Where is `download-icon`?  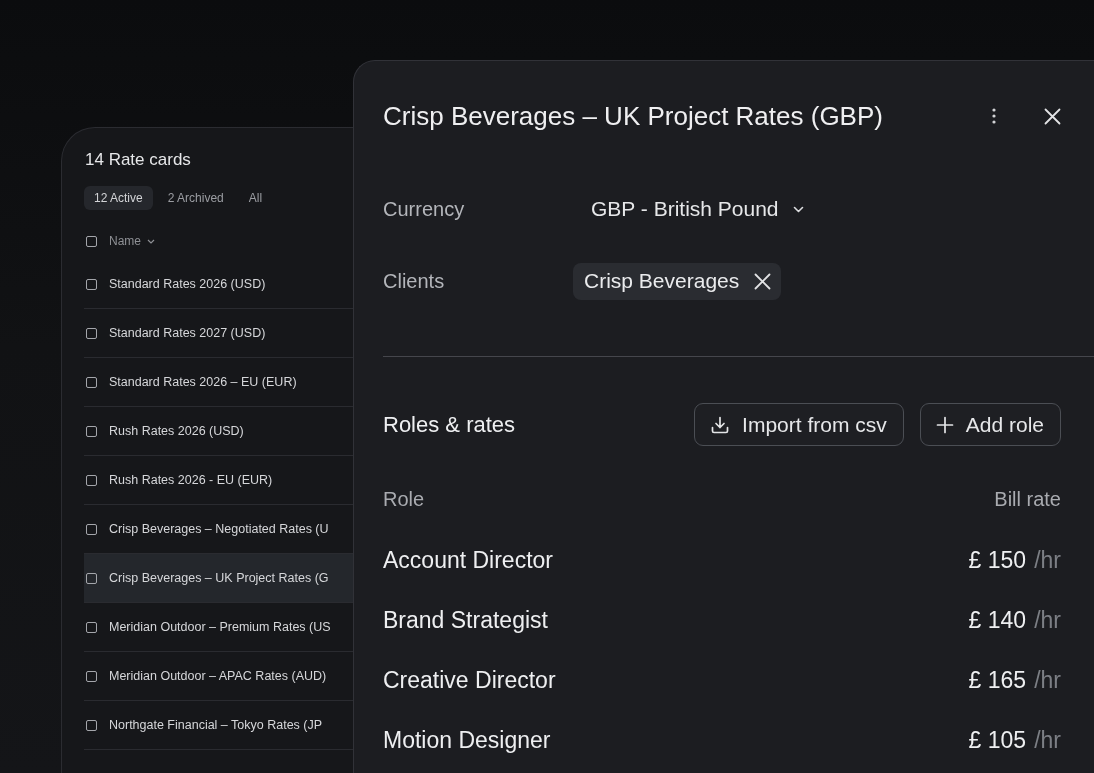 download-icon is located at coordinates (720, 424).